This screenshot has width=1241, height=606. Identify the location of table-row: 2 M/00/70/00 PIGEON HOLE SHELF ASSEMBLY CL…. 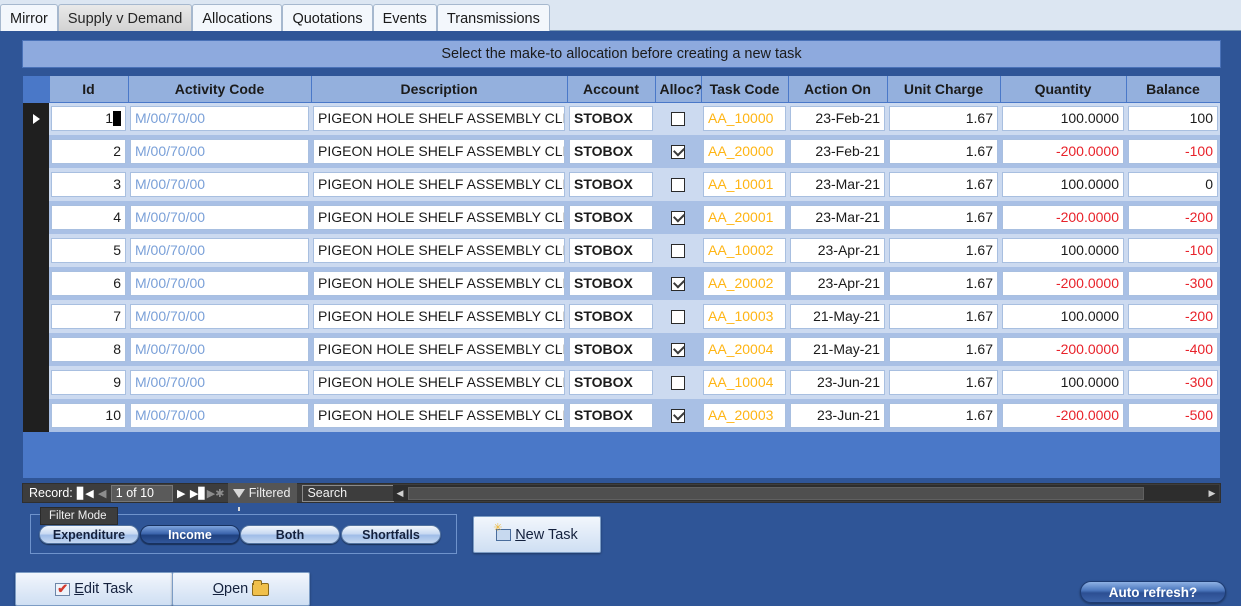
(621, 151).